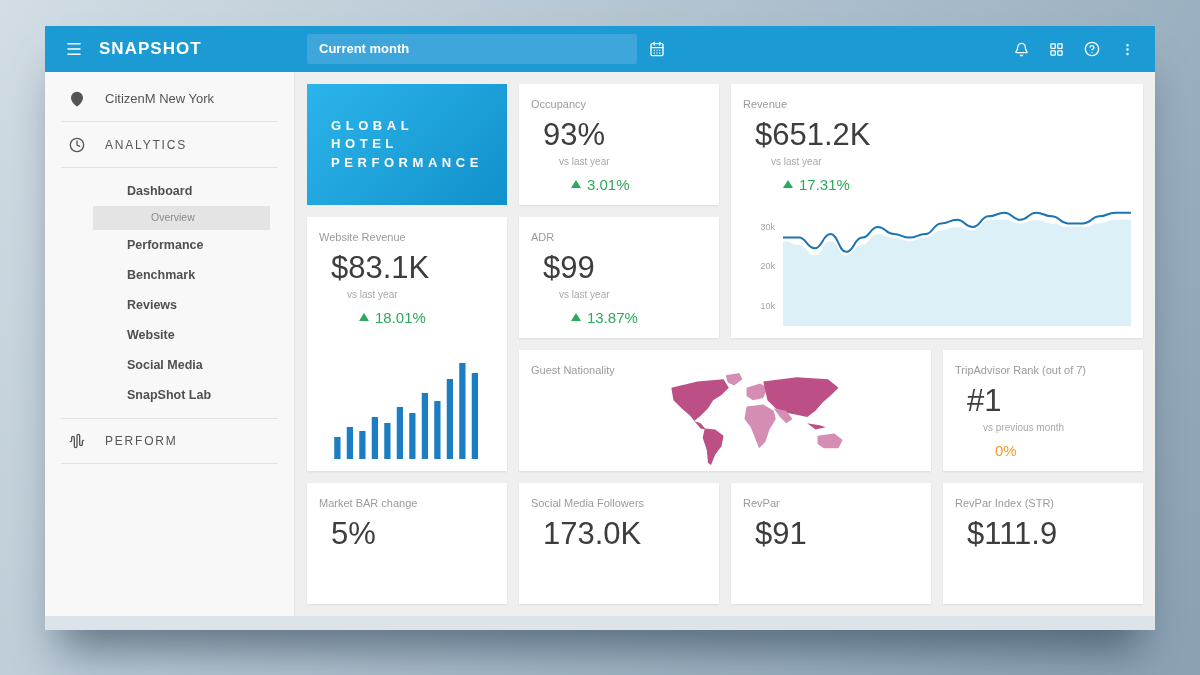 This screenshot has width=1200, height=675. I want to click on card-label: Occupancy, so click(559, 104).